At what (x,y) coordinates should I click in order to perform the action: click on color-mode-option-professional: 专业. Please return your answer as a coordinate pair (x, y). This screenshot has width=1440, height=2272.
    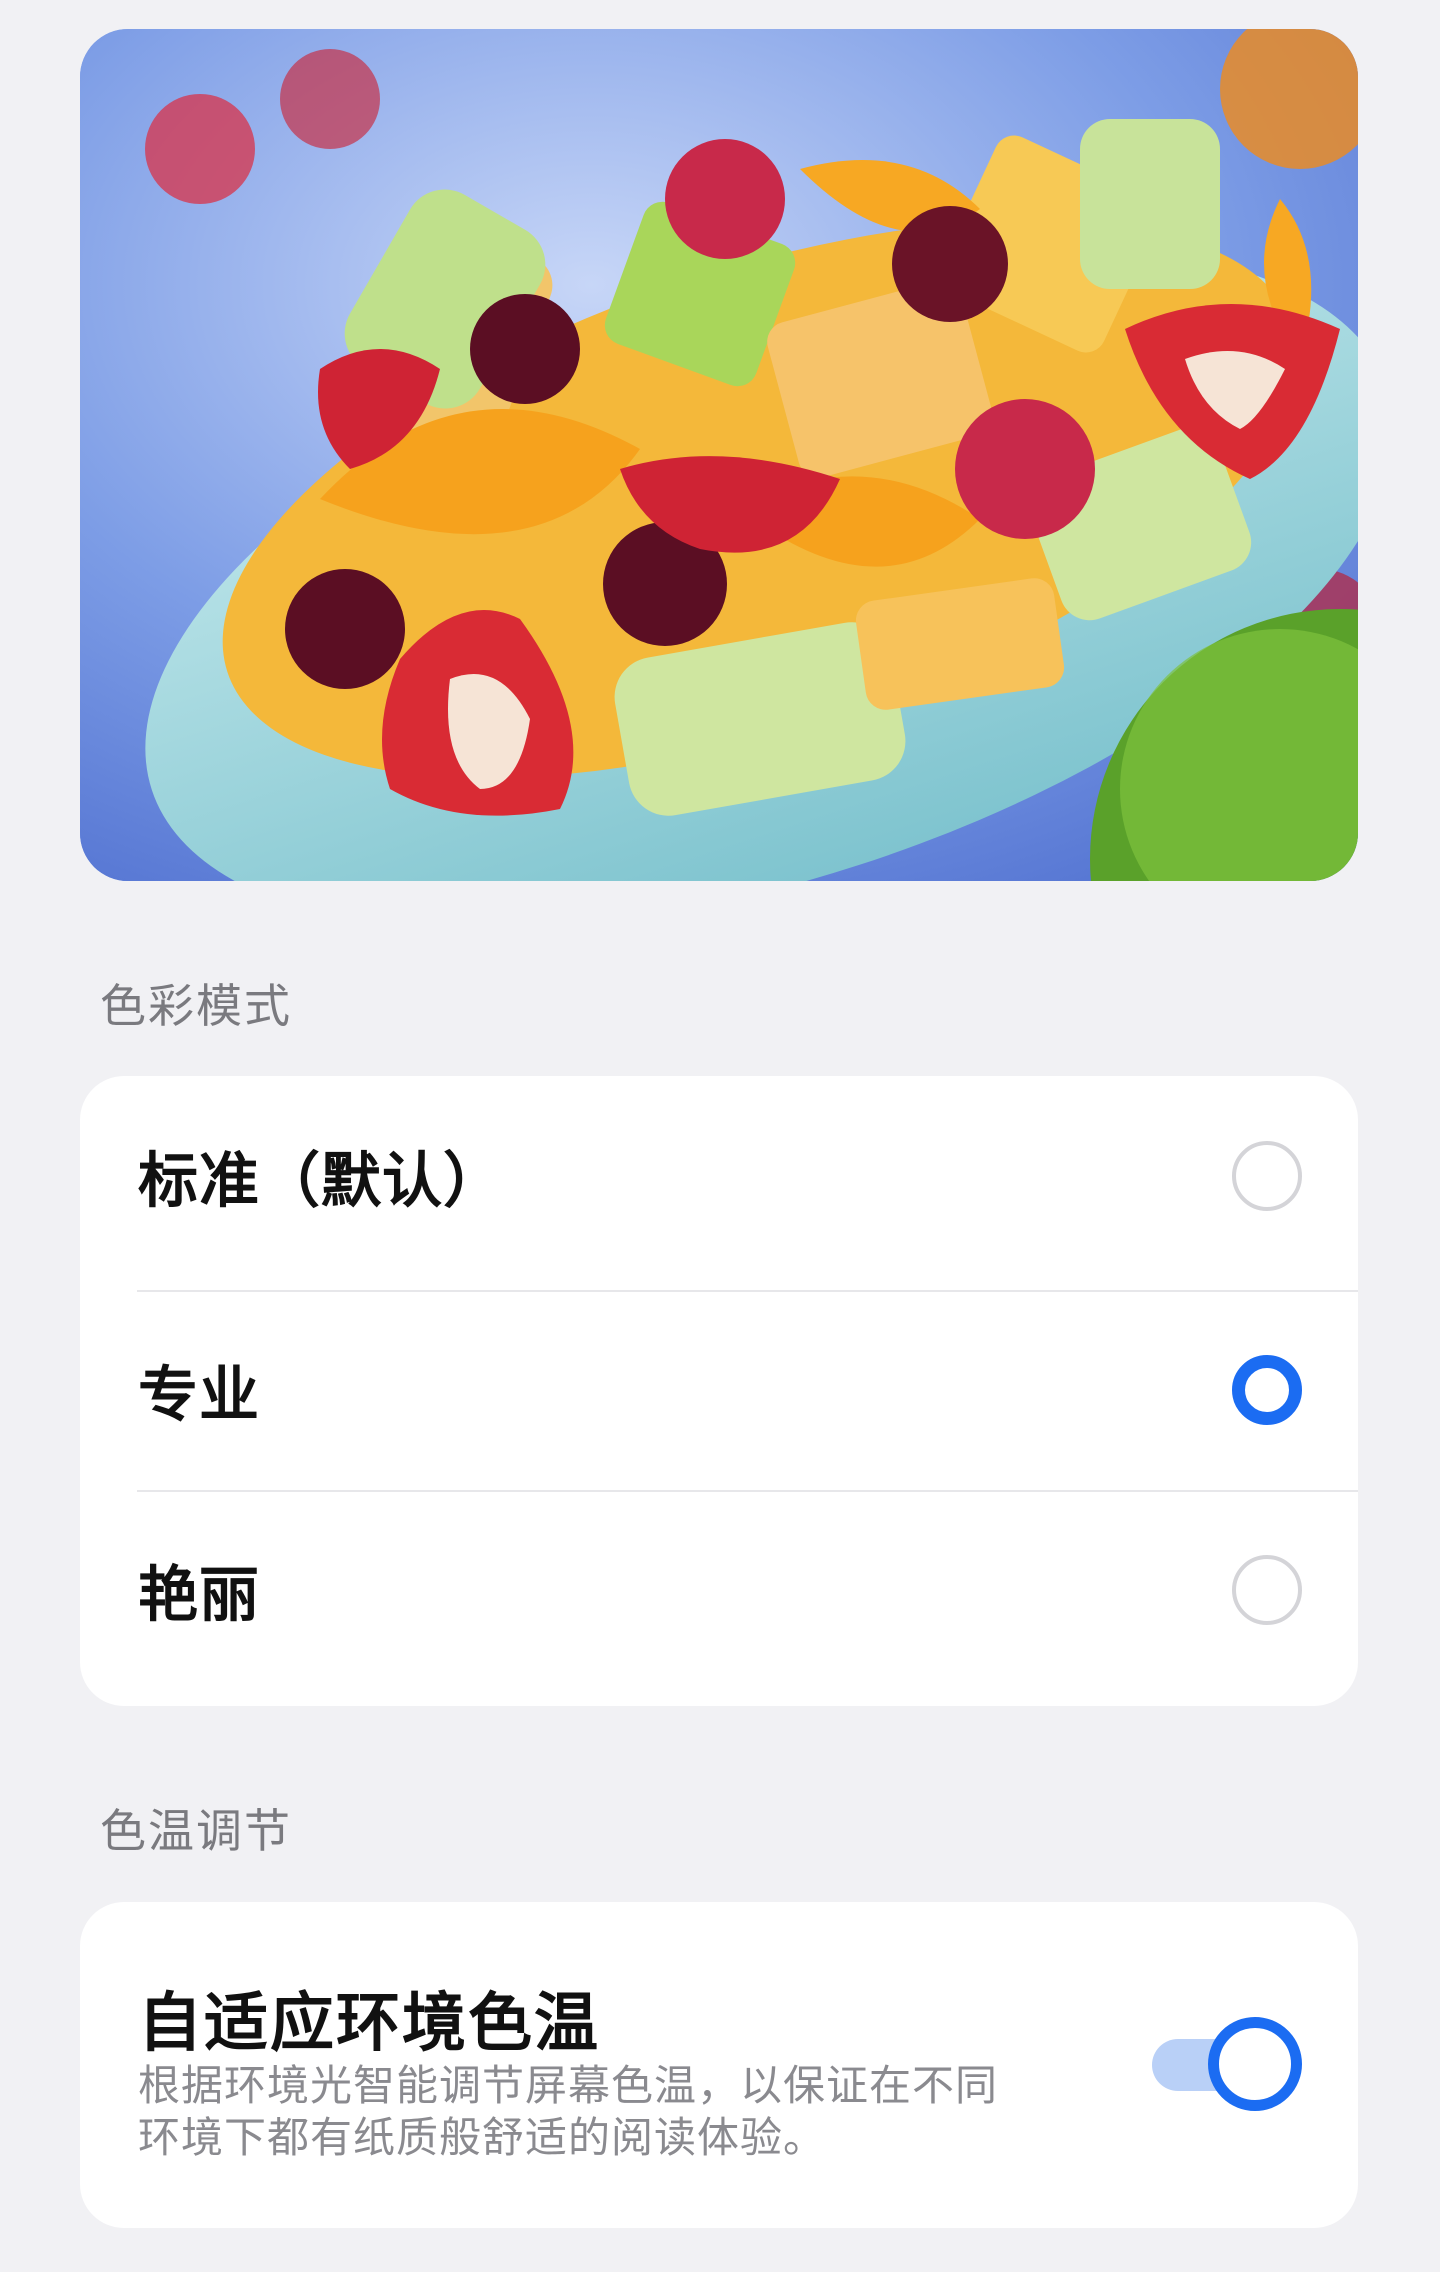
    Looking at the image, I should click on (719, 1390).